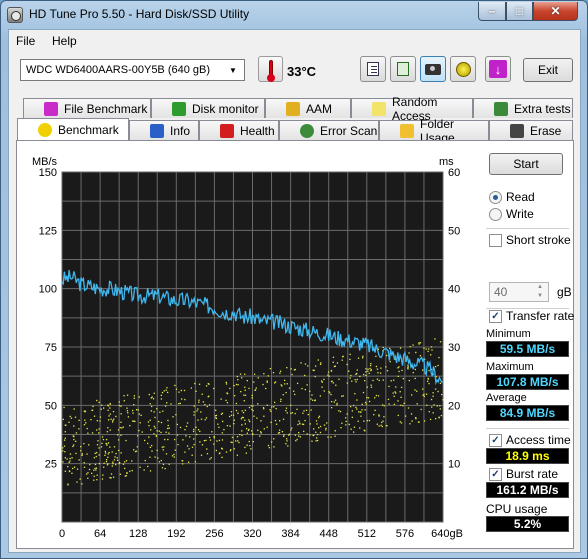 Image resolution: width=588 pixels, height=559 pixels. Describe the element at coordinates (164, 130) in the screenshot. I see `tab-info: Info` at that location.